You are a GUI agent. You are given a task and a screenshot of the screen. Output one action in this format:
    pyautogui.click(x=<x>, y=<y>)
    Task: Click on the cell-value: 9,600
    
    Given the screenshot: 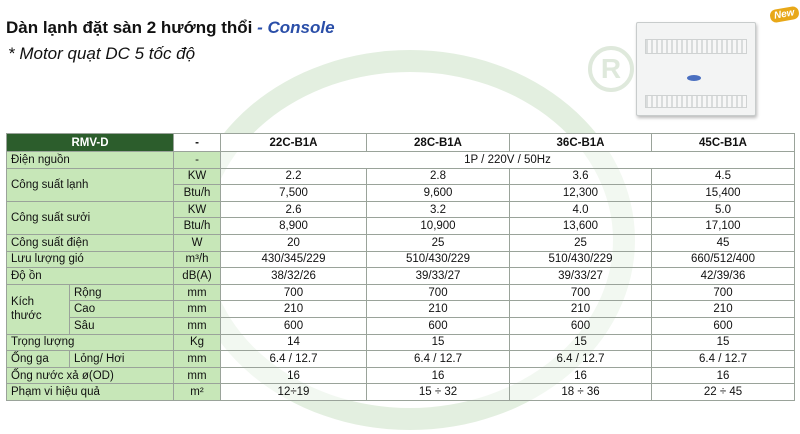 What is the action you would take?
    pyautogui.click(x=438, y=193)
    